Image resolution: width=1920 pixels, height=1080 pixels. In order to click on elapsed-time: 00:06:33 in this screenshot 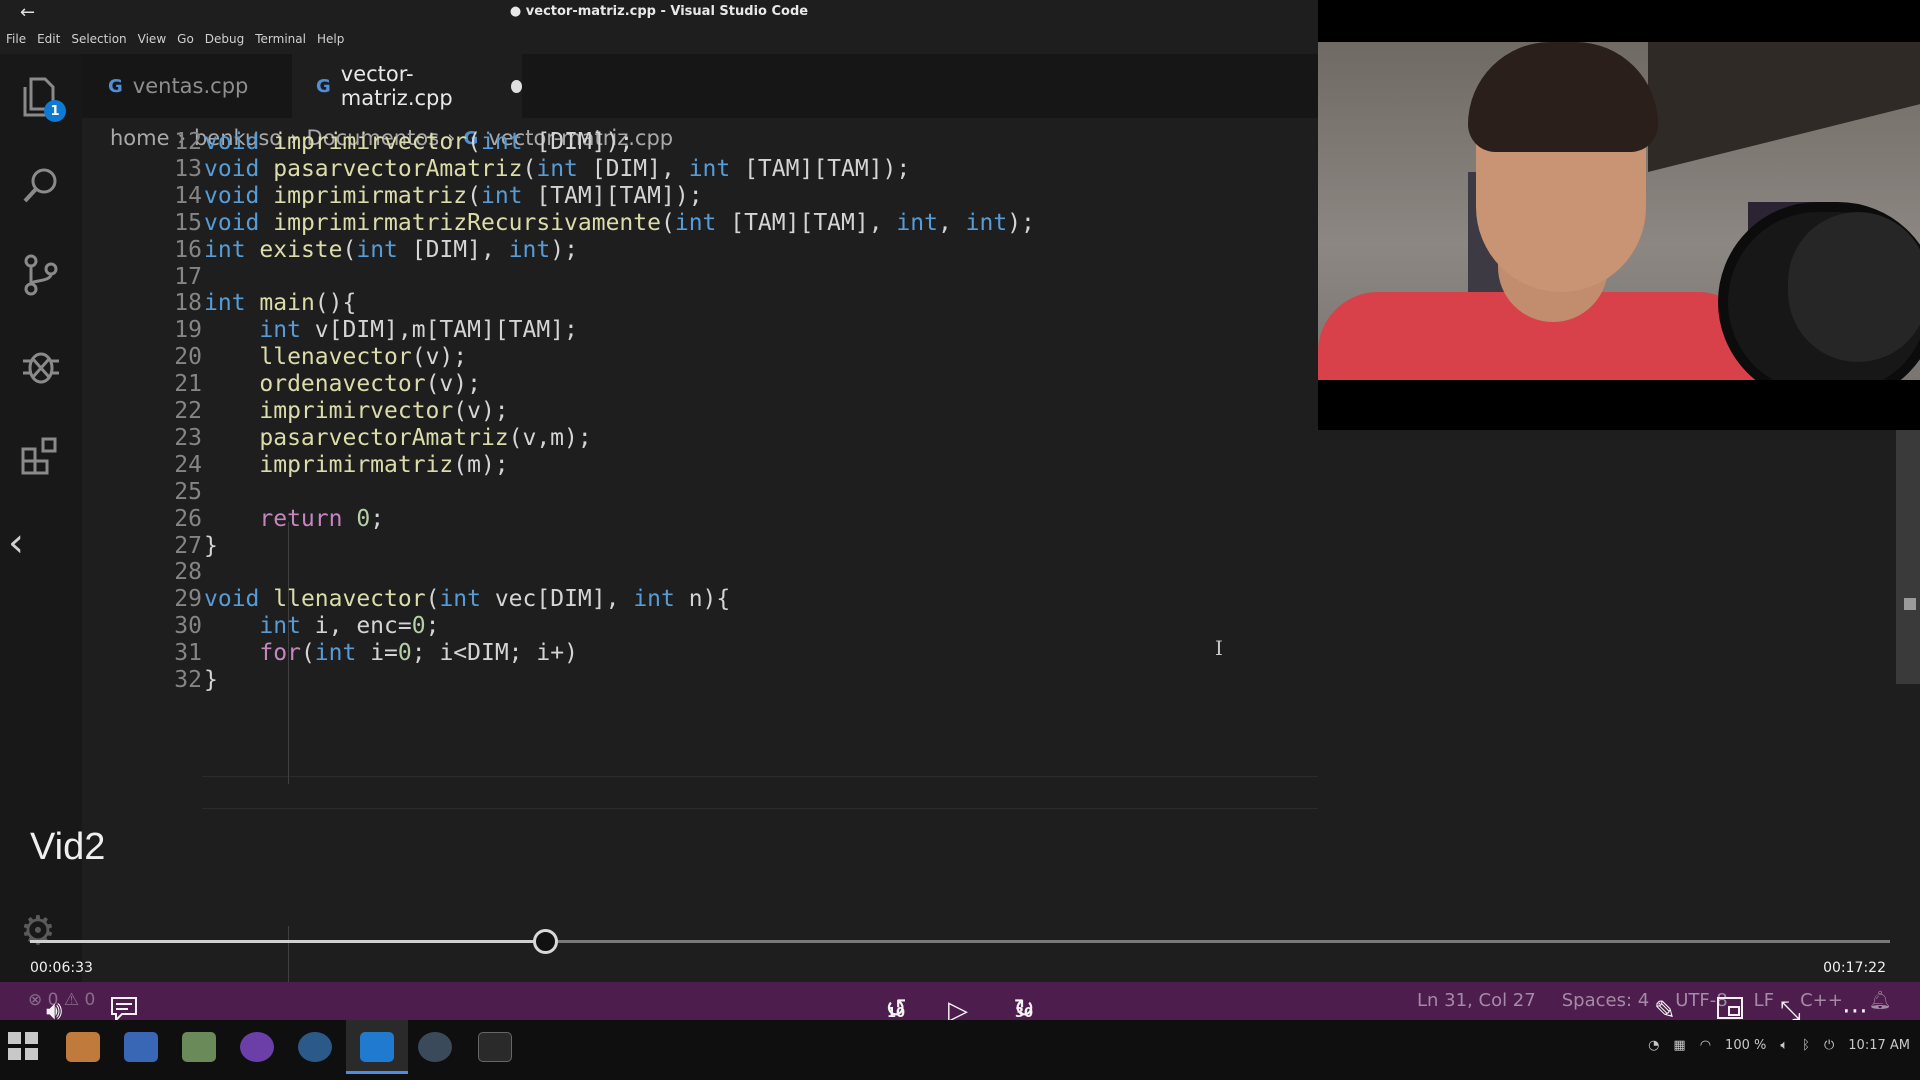, I will do `click(61, 968)`.